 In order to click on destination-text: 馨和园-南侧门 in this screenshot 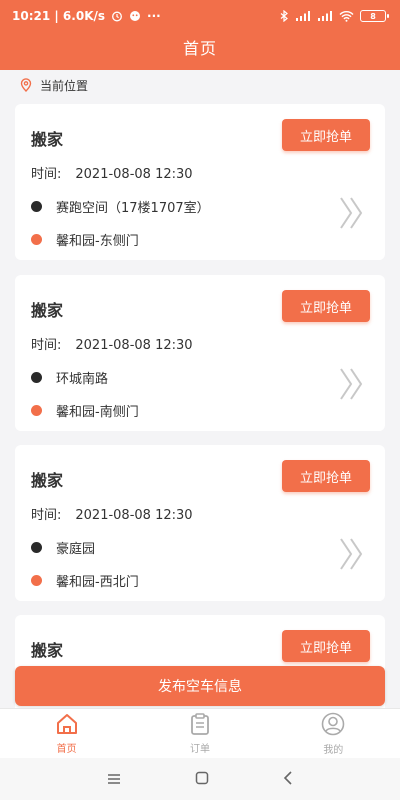, I will do `click(97, 412)`.